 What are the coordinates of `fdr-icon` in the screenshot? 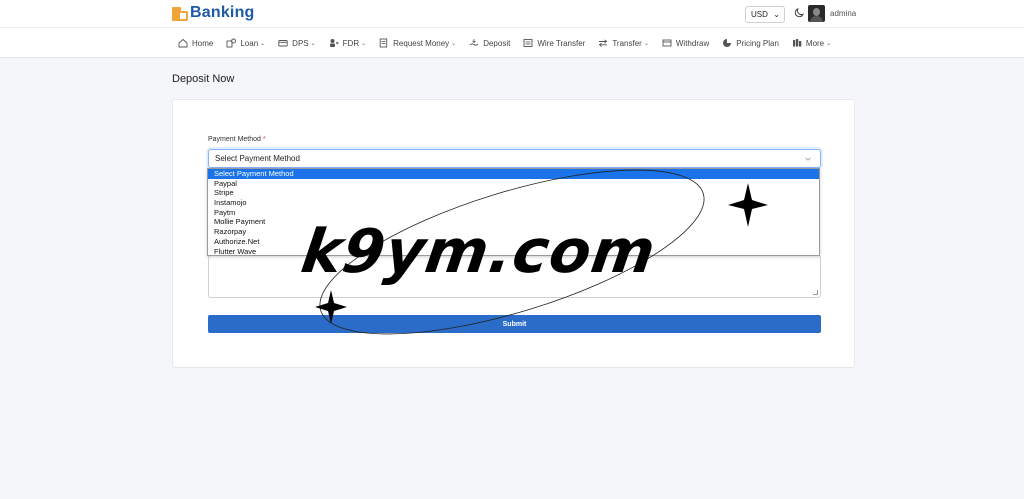 It's located at (334, 43).